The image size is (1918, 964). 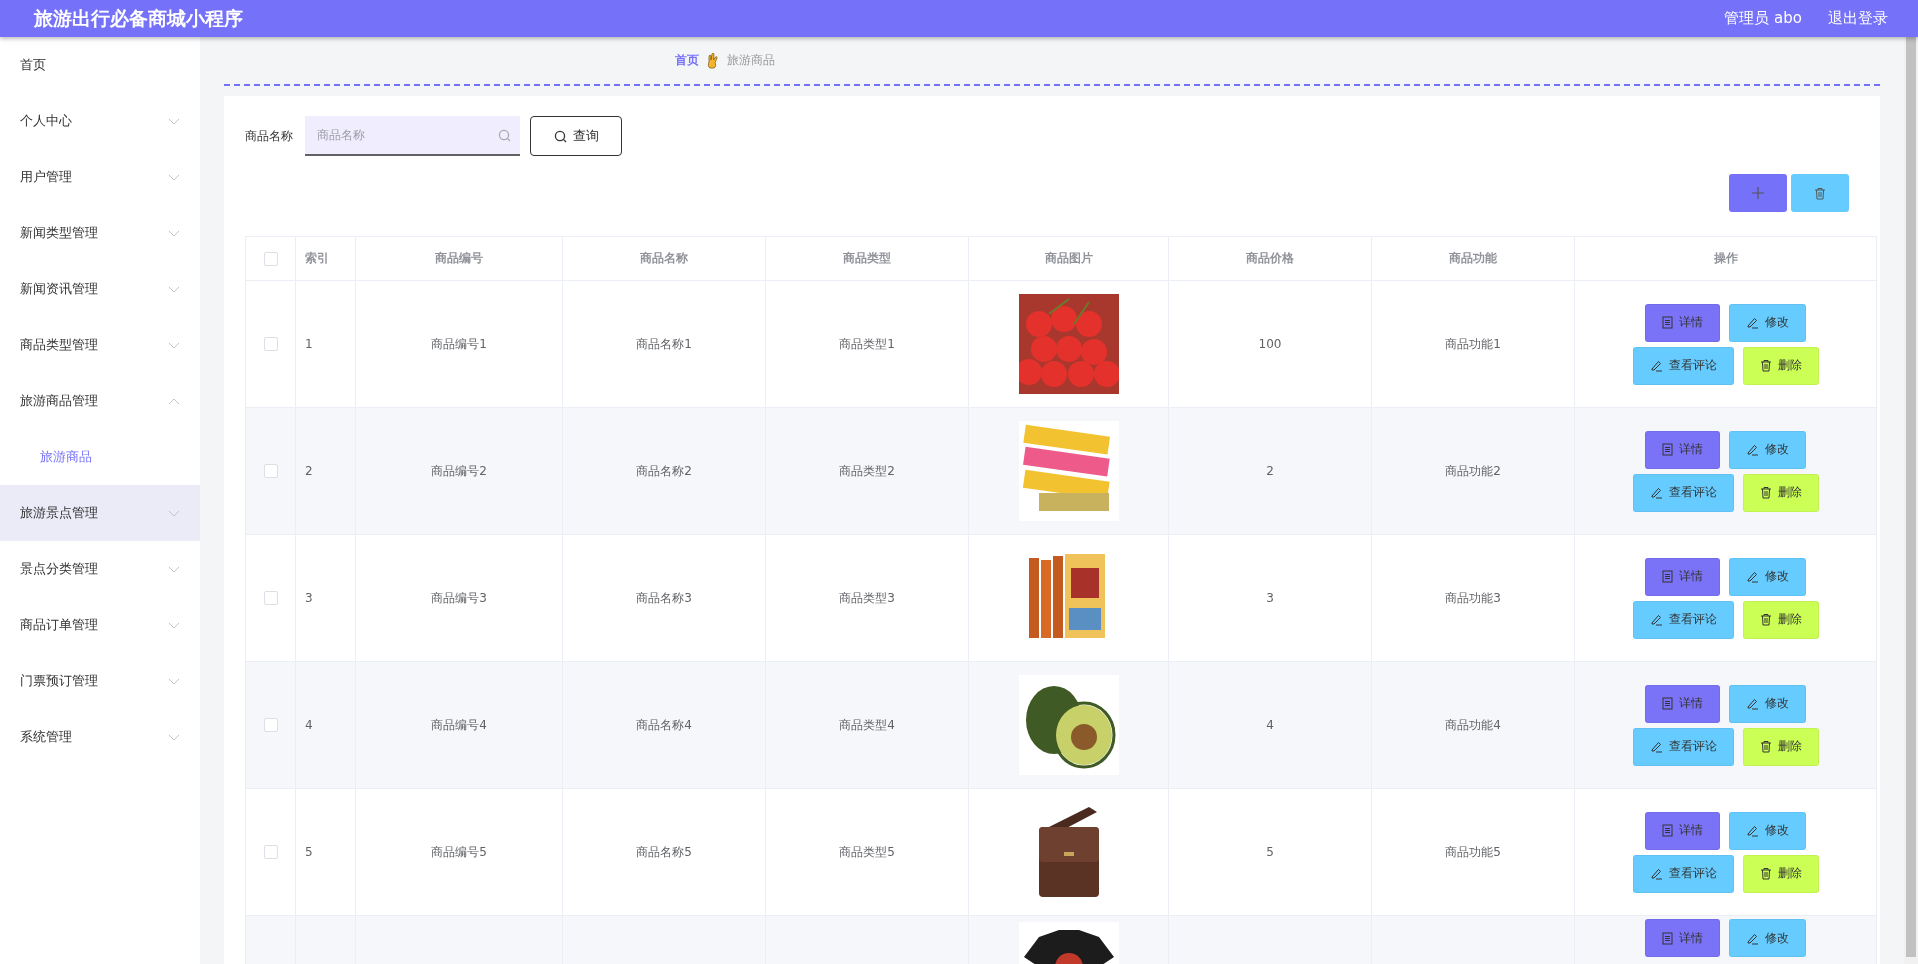 What do you see at coordinates (867, 258) in the screenshot?
I see `column-header: 商品类型` at bounding box center [867, 258].